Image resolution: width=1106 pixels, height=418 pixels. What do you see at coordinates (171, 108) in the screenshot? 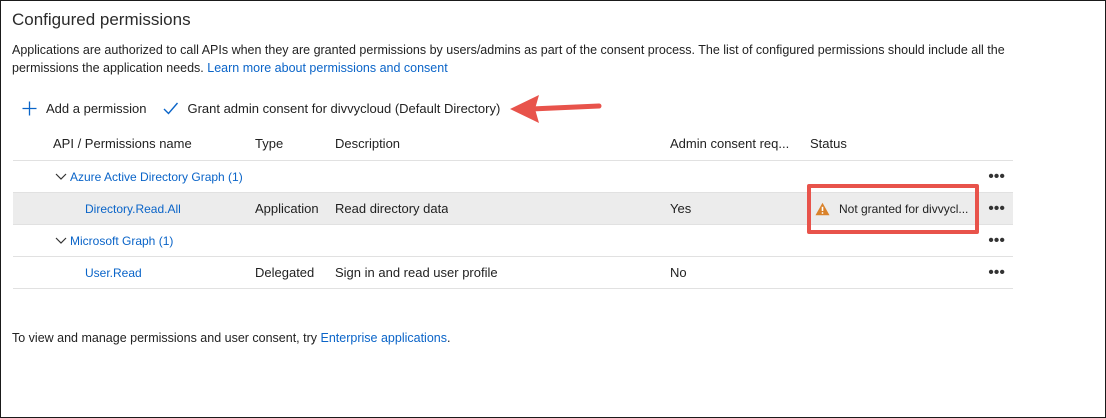
I see `checkmark-icon` at bounding box center [171, 108].